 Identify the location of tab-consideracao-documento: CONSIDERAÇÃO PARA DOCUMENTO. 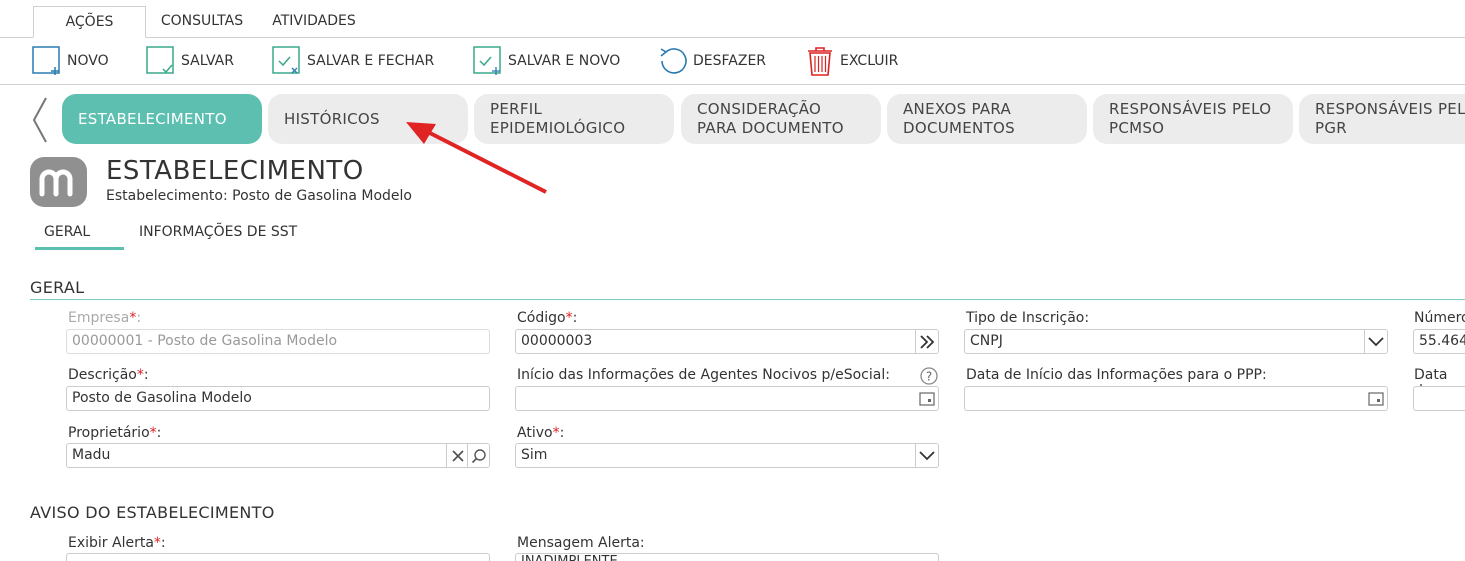
(781, 119).